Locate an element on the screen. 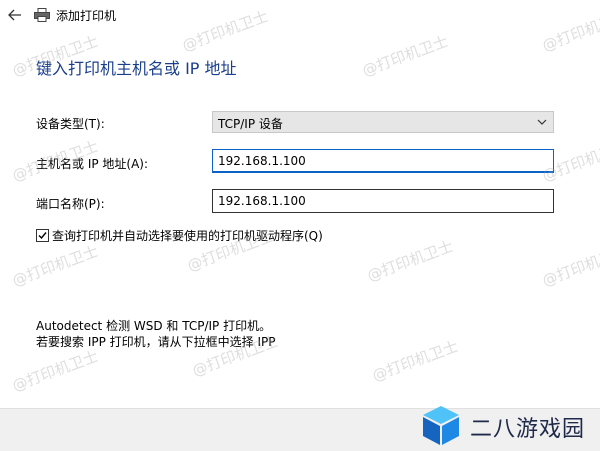 Image resolution: width=600 pixels, height=451 pixels. query-printer-checkbox is located at coordinates (42, 235).